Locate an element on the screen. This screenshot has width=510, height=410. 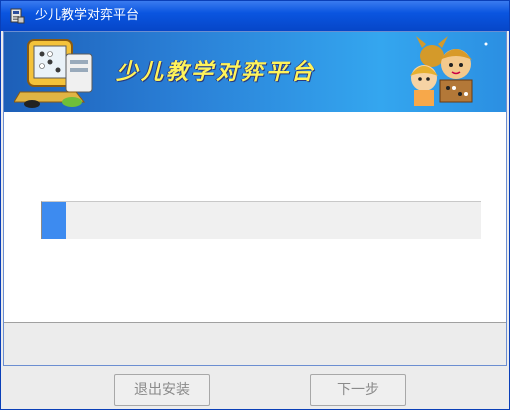
status-footer is located at coordinates (255, 343).